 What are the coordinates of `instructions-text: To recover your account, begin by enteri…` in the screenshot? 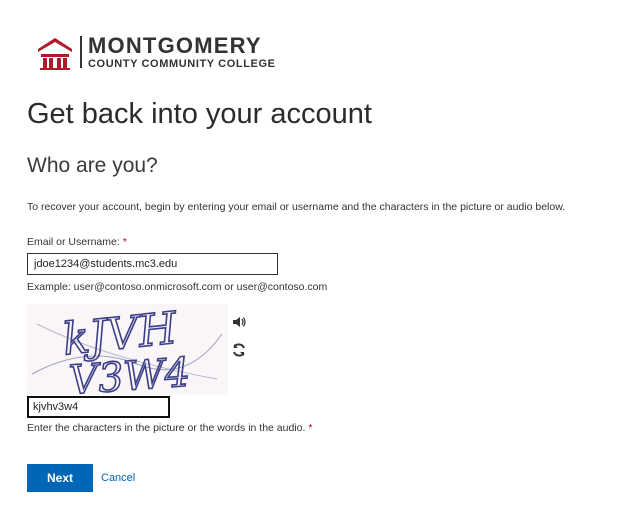 It's located at (296, 207).